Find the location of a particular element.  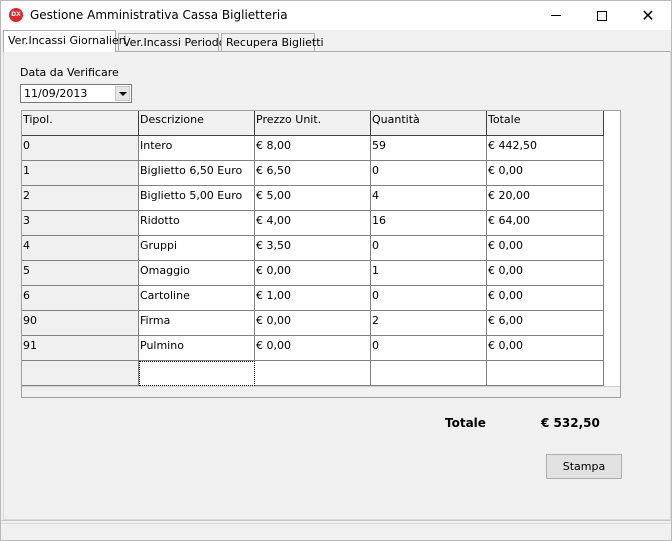

table-cell: € 3,50 is located at coordinates (313, 248).